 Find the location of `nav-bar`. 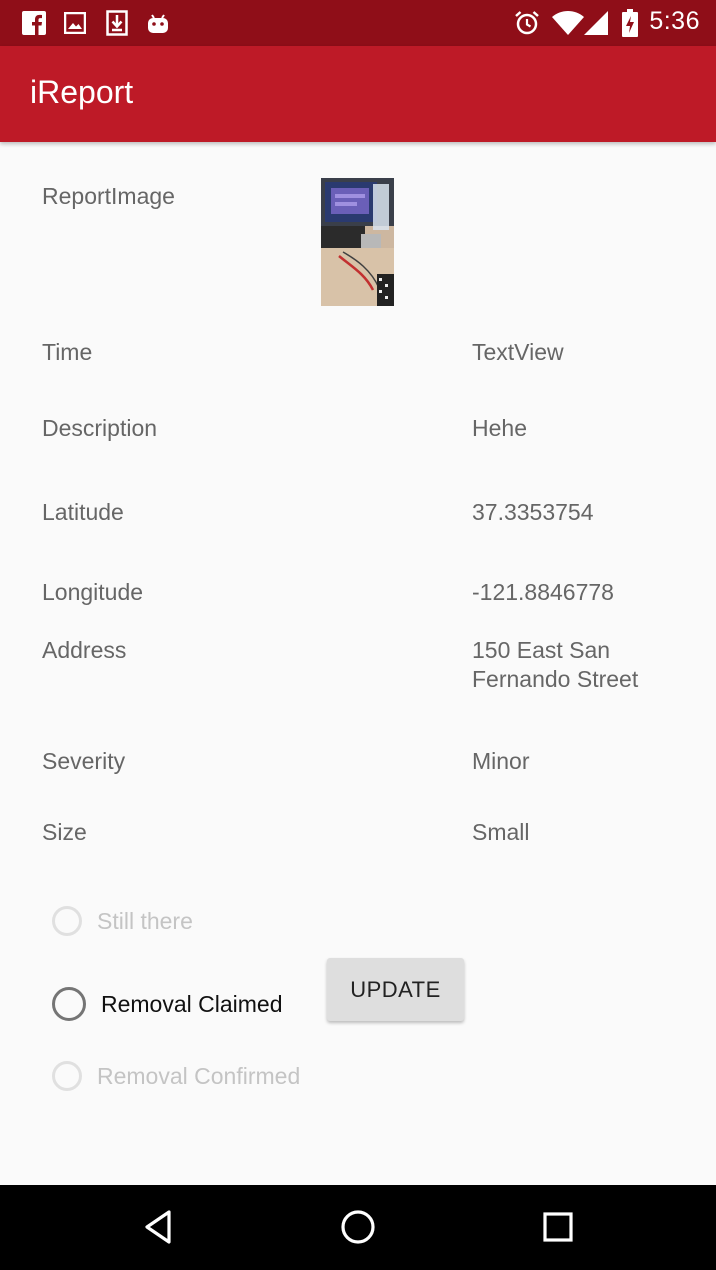

nav-bar is located at coordinates (358, 1227).